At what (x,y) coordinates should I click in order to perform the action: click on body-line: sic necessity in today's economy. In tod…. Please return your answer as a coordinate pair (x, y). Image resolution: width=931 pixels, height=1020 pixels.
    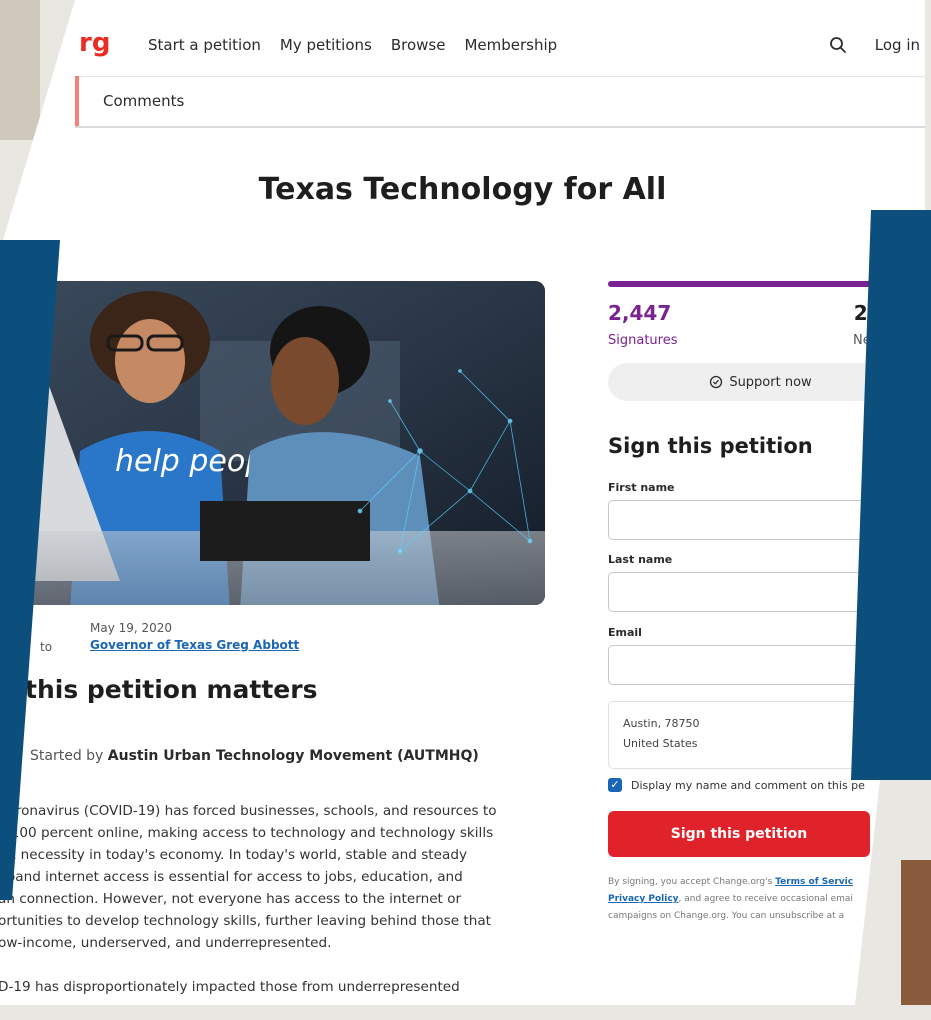
    Looking at the image, I should click on (234, 855).